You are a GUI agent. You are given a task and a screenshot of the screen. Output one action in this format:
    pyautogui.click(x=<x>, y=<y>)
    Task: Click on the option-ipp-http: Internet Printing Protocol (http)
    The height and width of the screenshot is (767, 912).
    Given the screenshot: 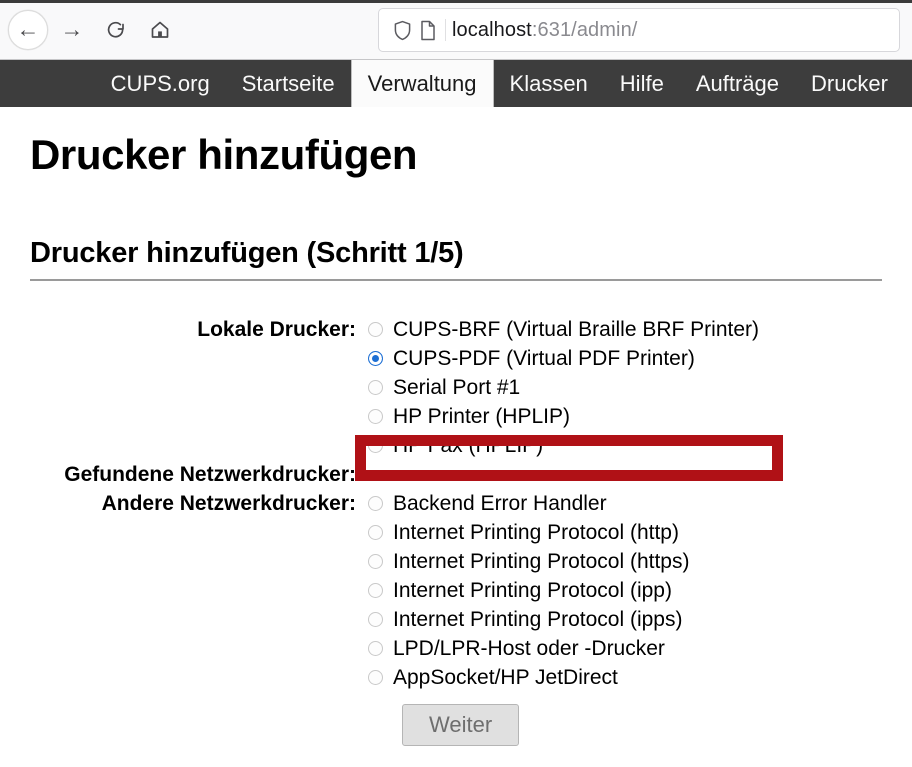 What is the action you would take?
    pyautogui.click(x=625, y=532)
    